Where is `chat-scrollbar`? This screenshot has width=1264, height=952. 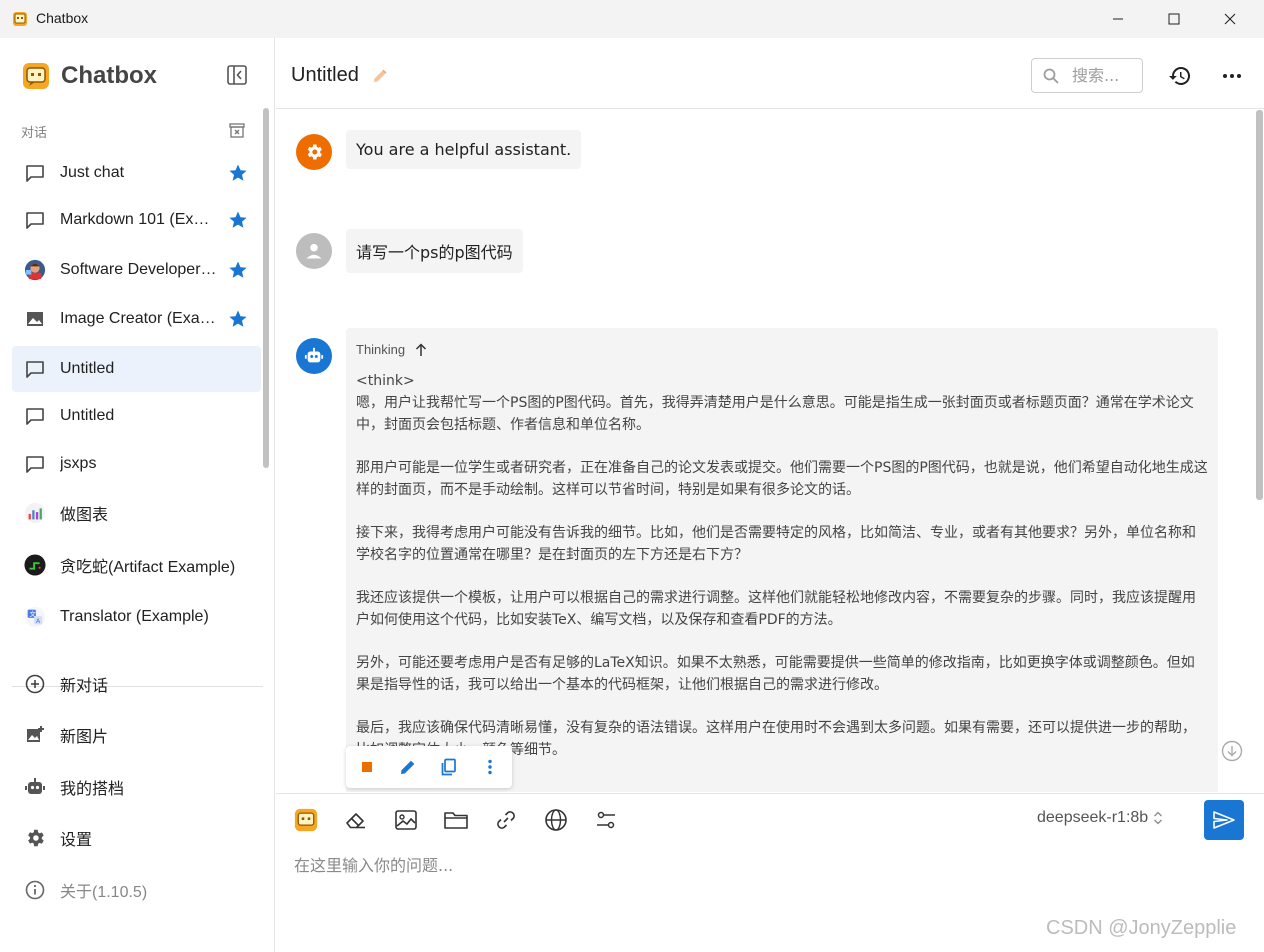
chat-scrollbar is located at coordinates (1259, 305).